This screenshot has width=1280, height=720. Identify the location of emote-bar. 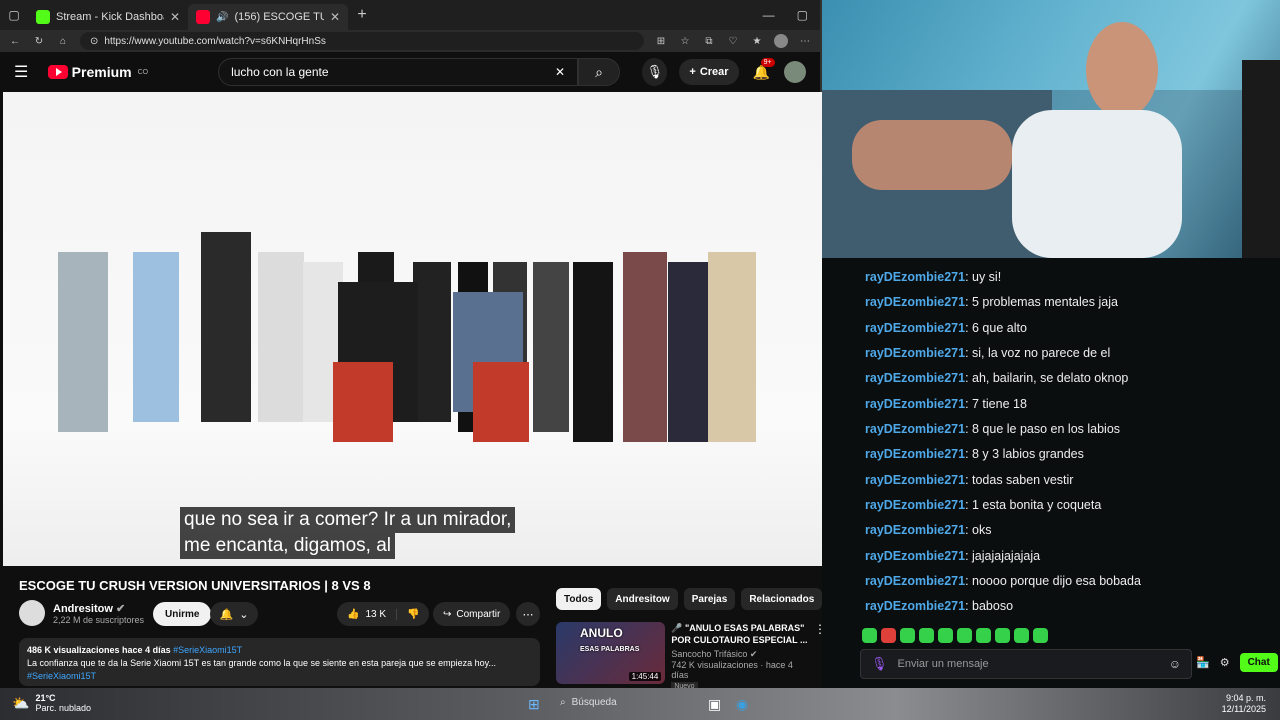
(955, 635).